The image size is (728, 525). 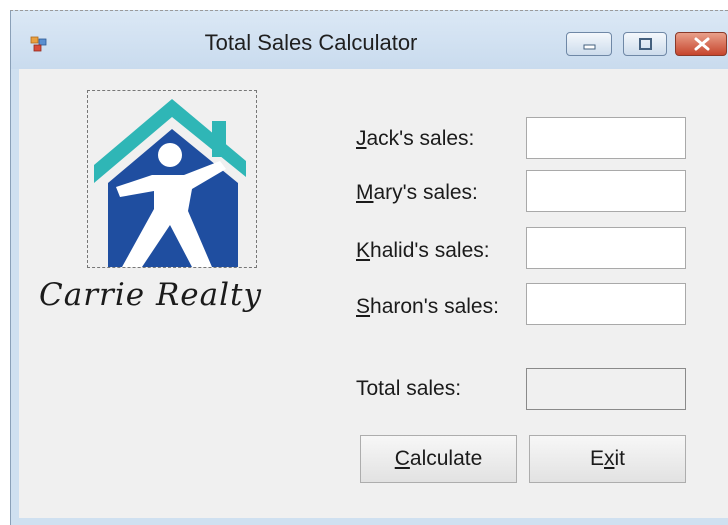 What do you see at coordinates (311, 42) in the screenshot?
I see `window-title: Total Sales Calculator` at bounding box center [311, 42].